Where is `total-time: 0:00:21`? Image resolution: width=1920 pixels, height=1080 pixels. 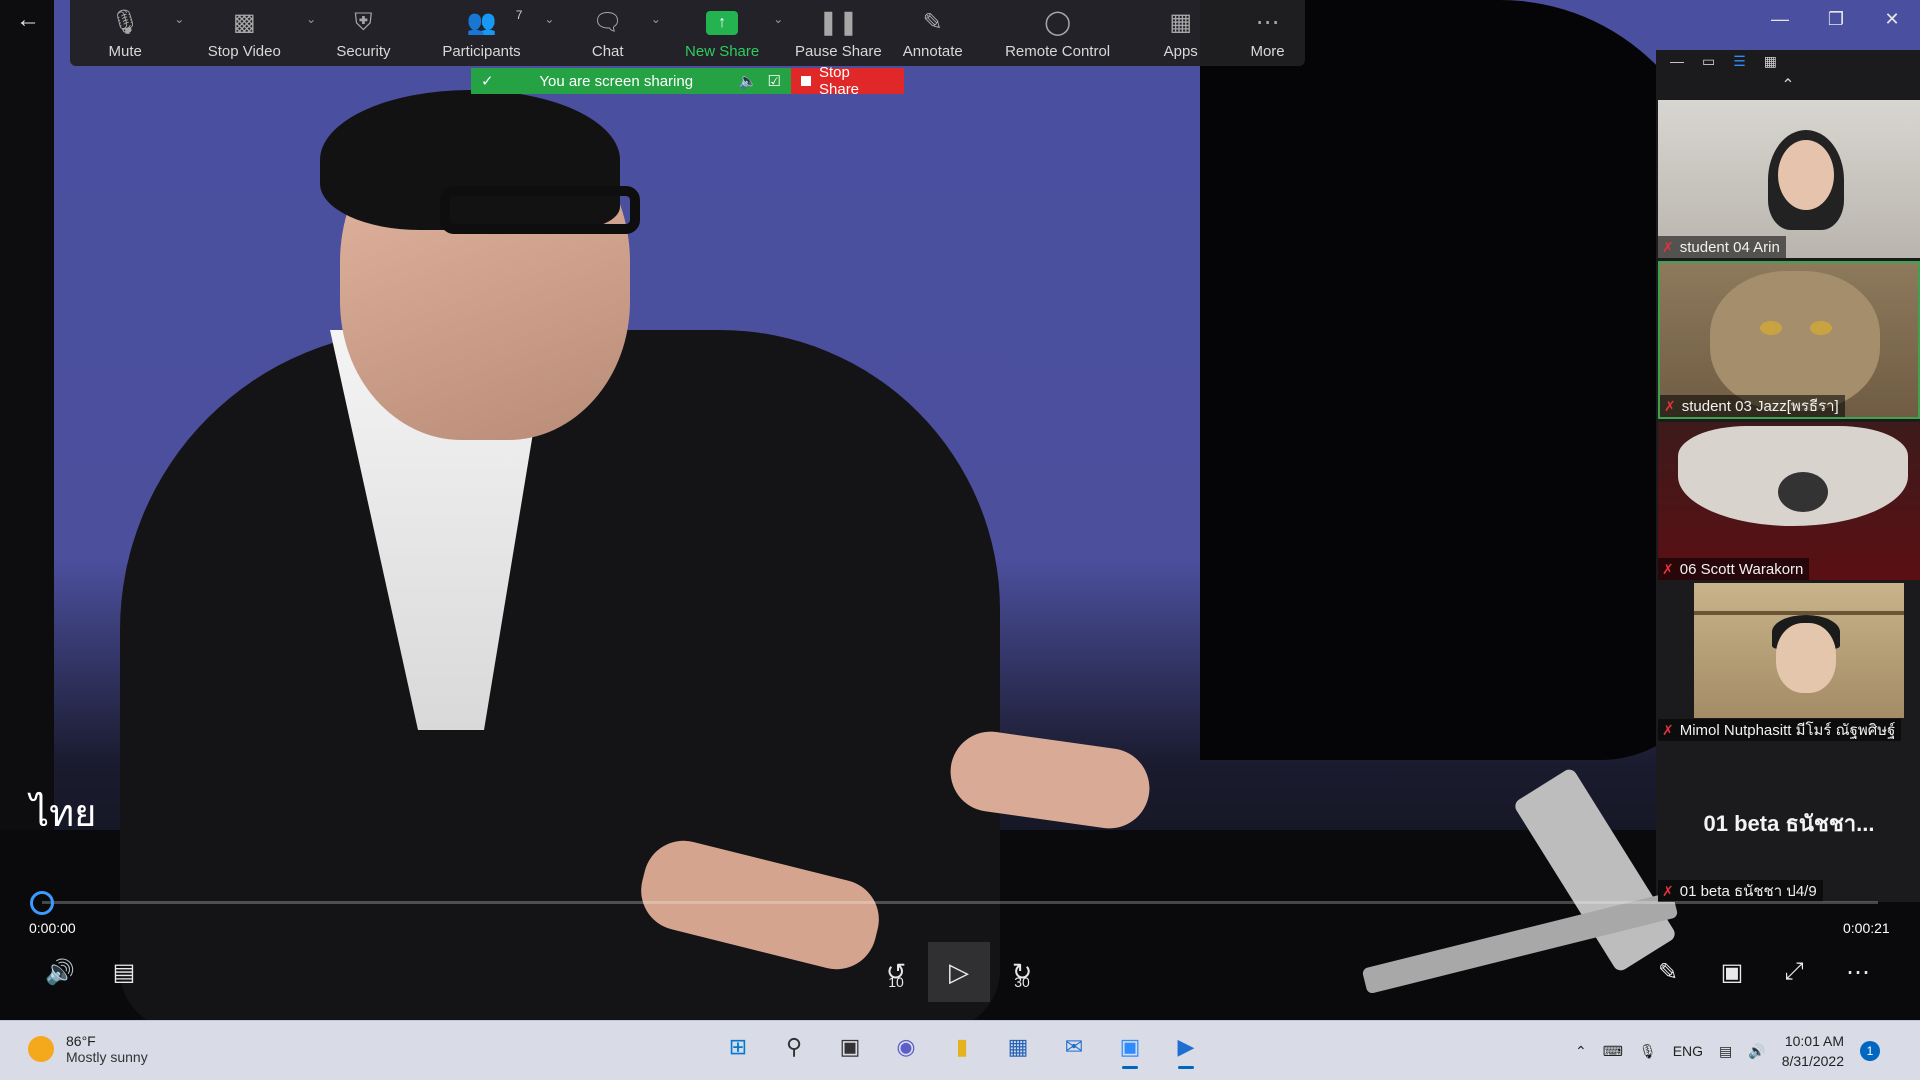
total-time: 0:00:21 is located at coordinates (1866, 928).